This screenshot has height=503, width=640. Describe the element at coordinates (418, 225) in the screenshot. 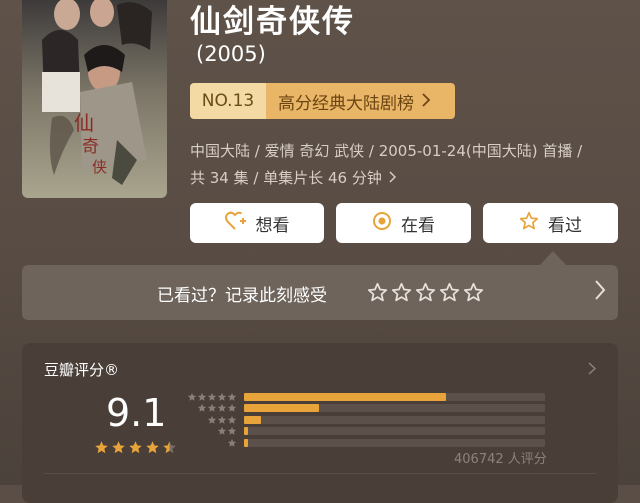

I see `watching-label: 在看` at that location.